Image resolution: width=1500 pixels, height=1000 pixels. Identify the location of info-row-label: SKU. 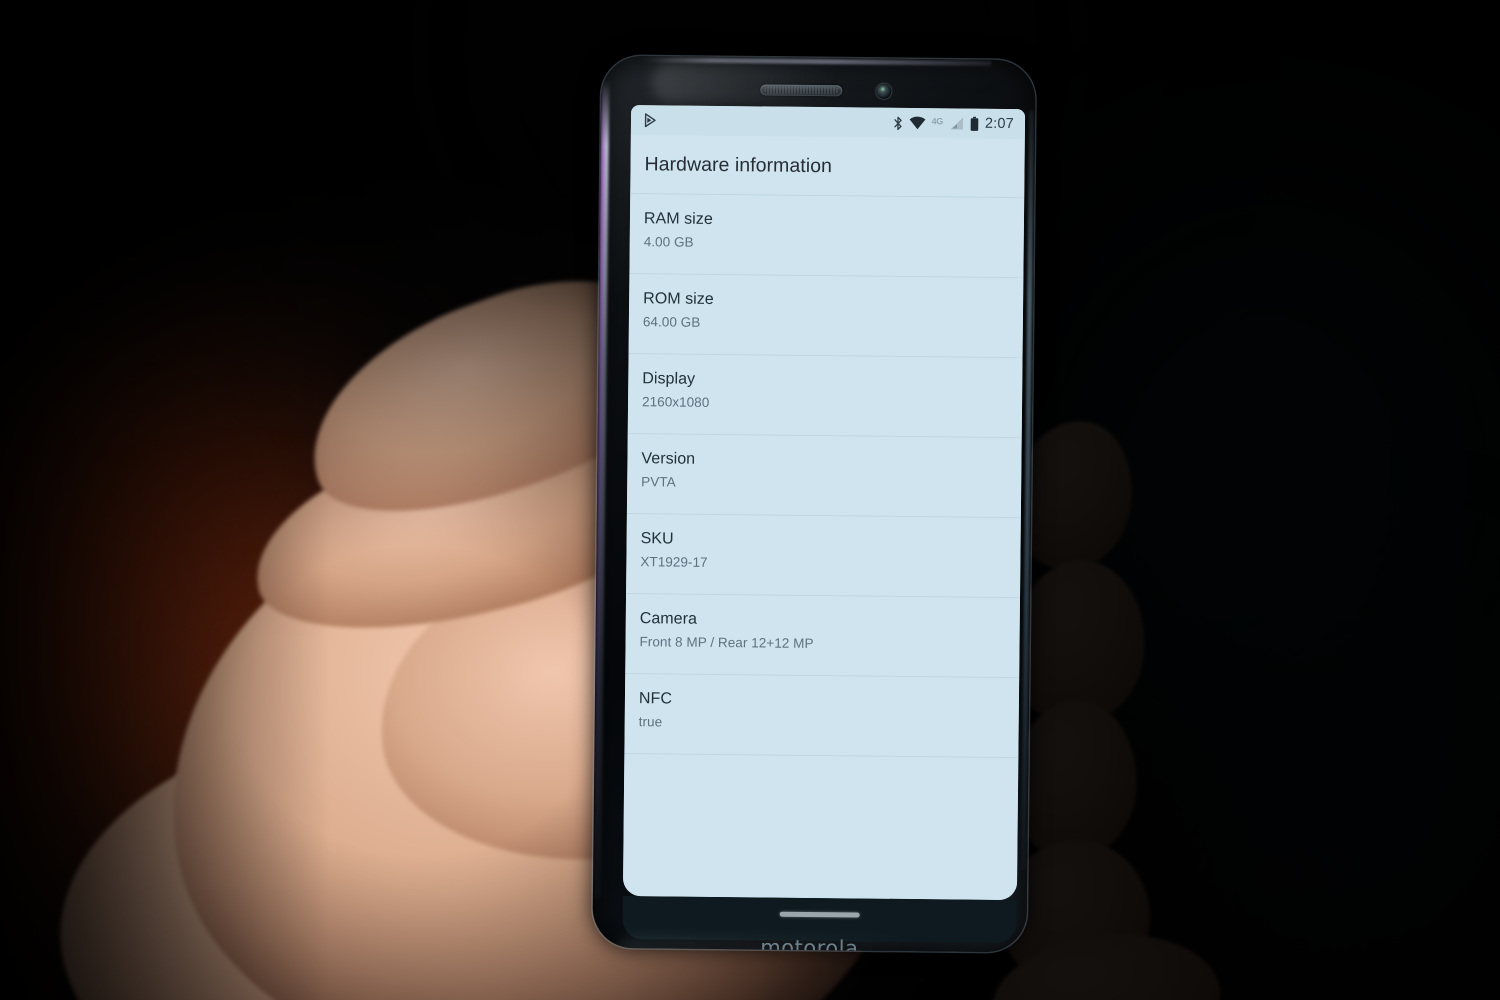
(657, 539).